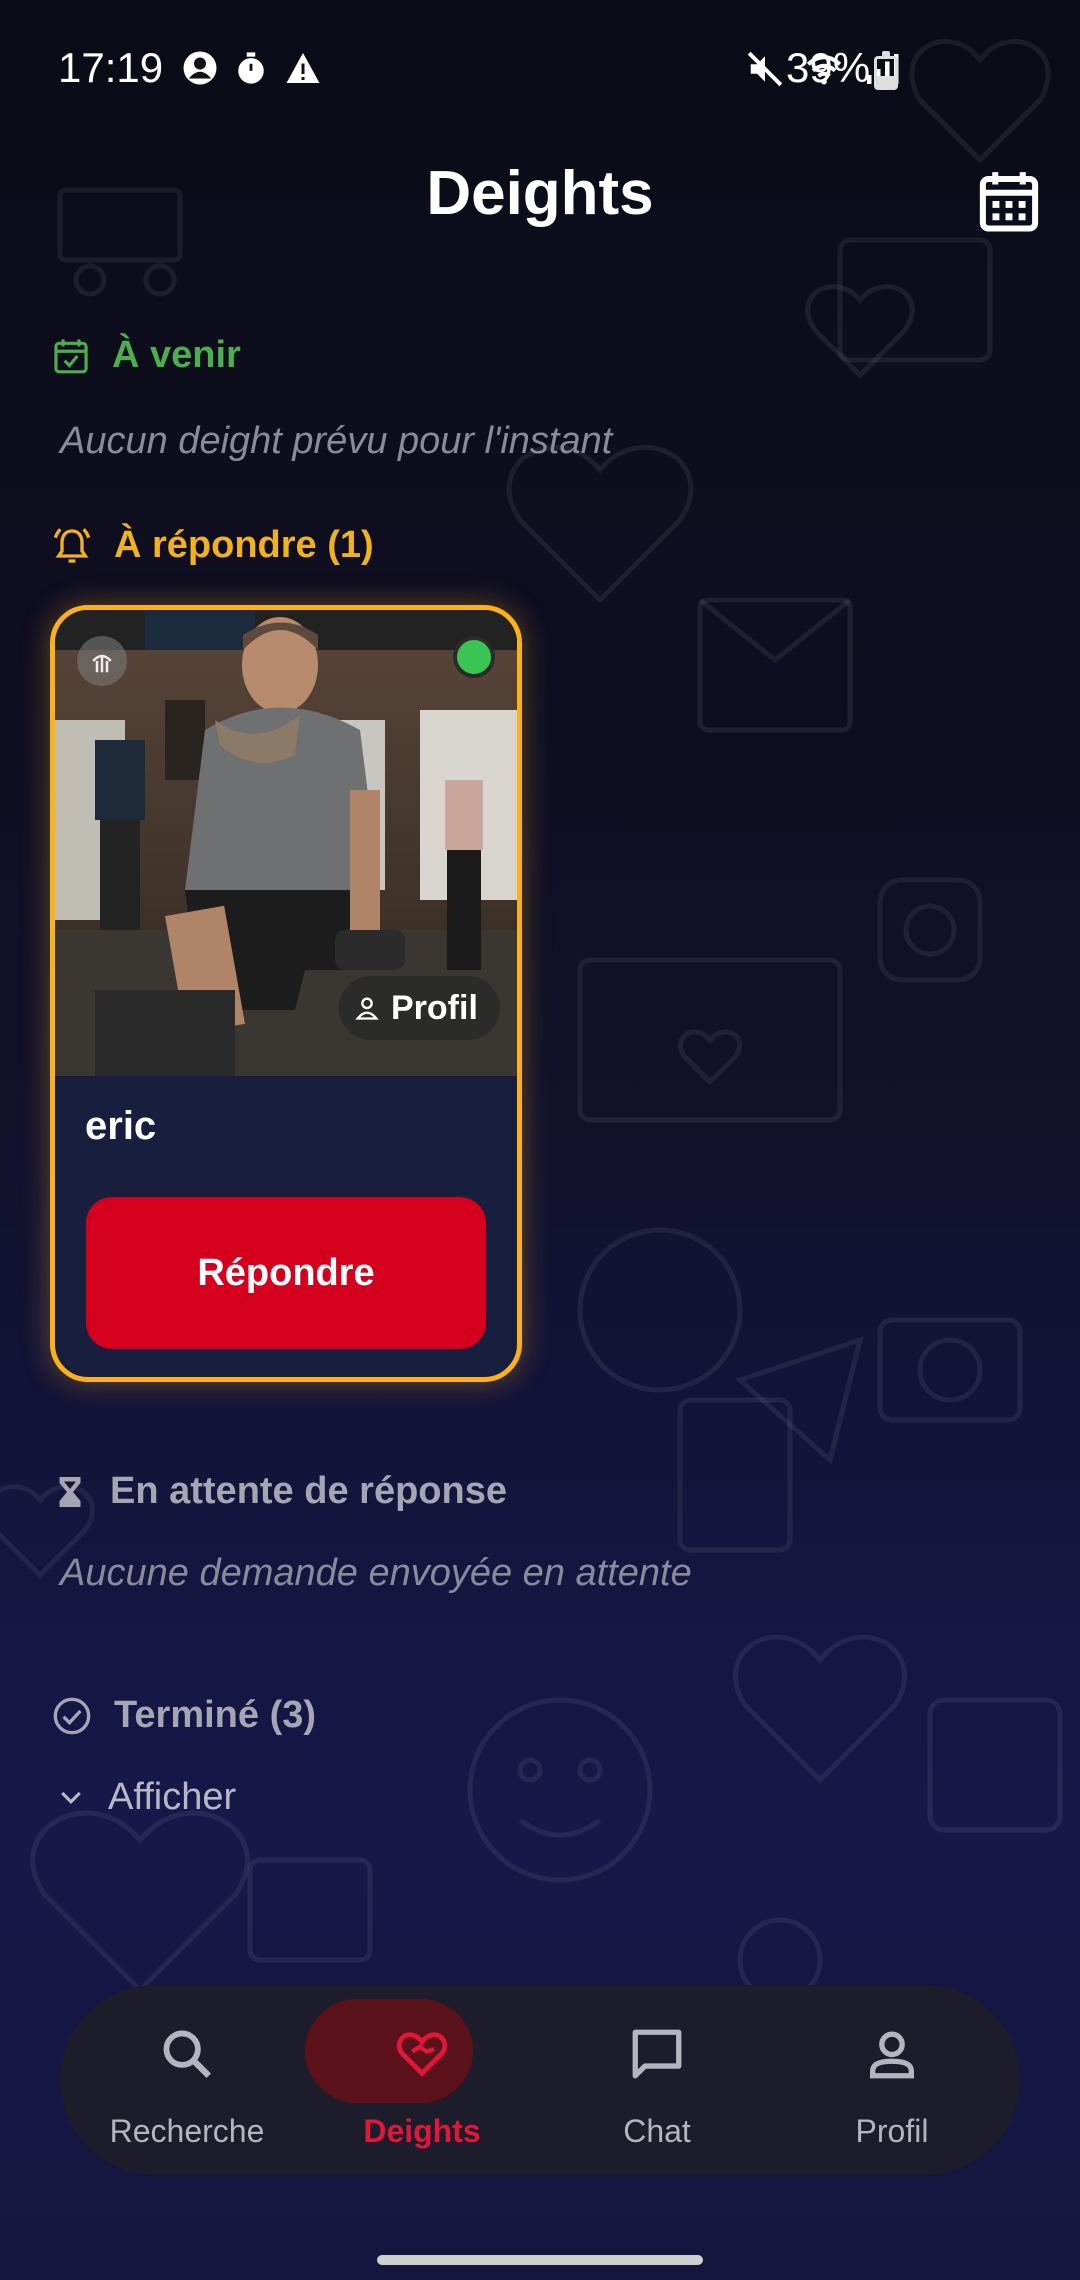  What do you see at coordinates (187, 2131) in the screenshot?
I see `nav-label-search: Recherche` at bounding box center [187, 2131].